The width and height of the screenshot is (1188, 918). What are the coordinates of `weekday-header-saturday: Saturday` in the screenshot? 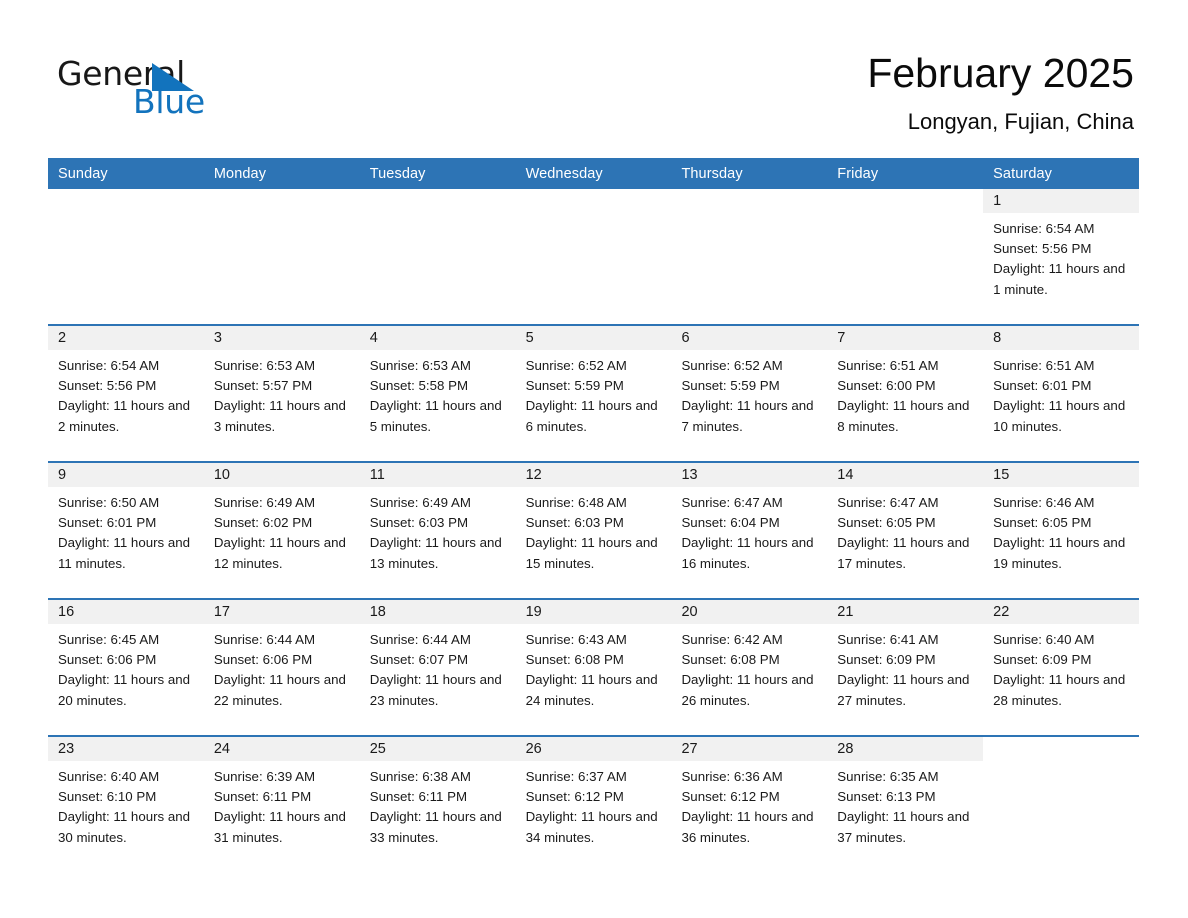 It's located at (1061, 173).